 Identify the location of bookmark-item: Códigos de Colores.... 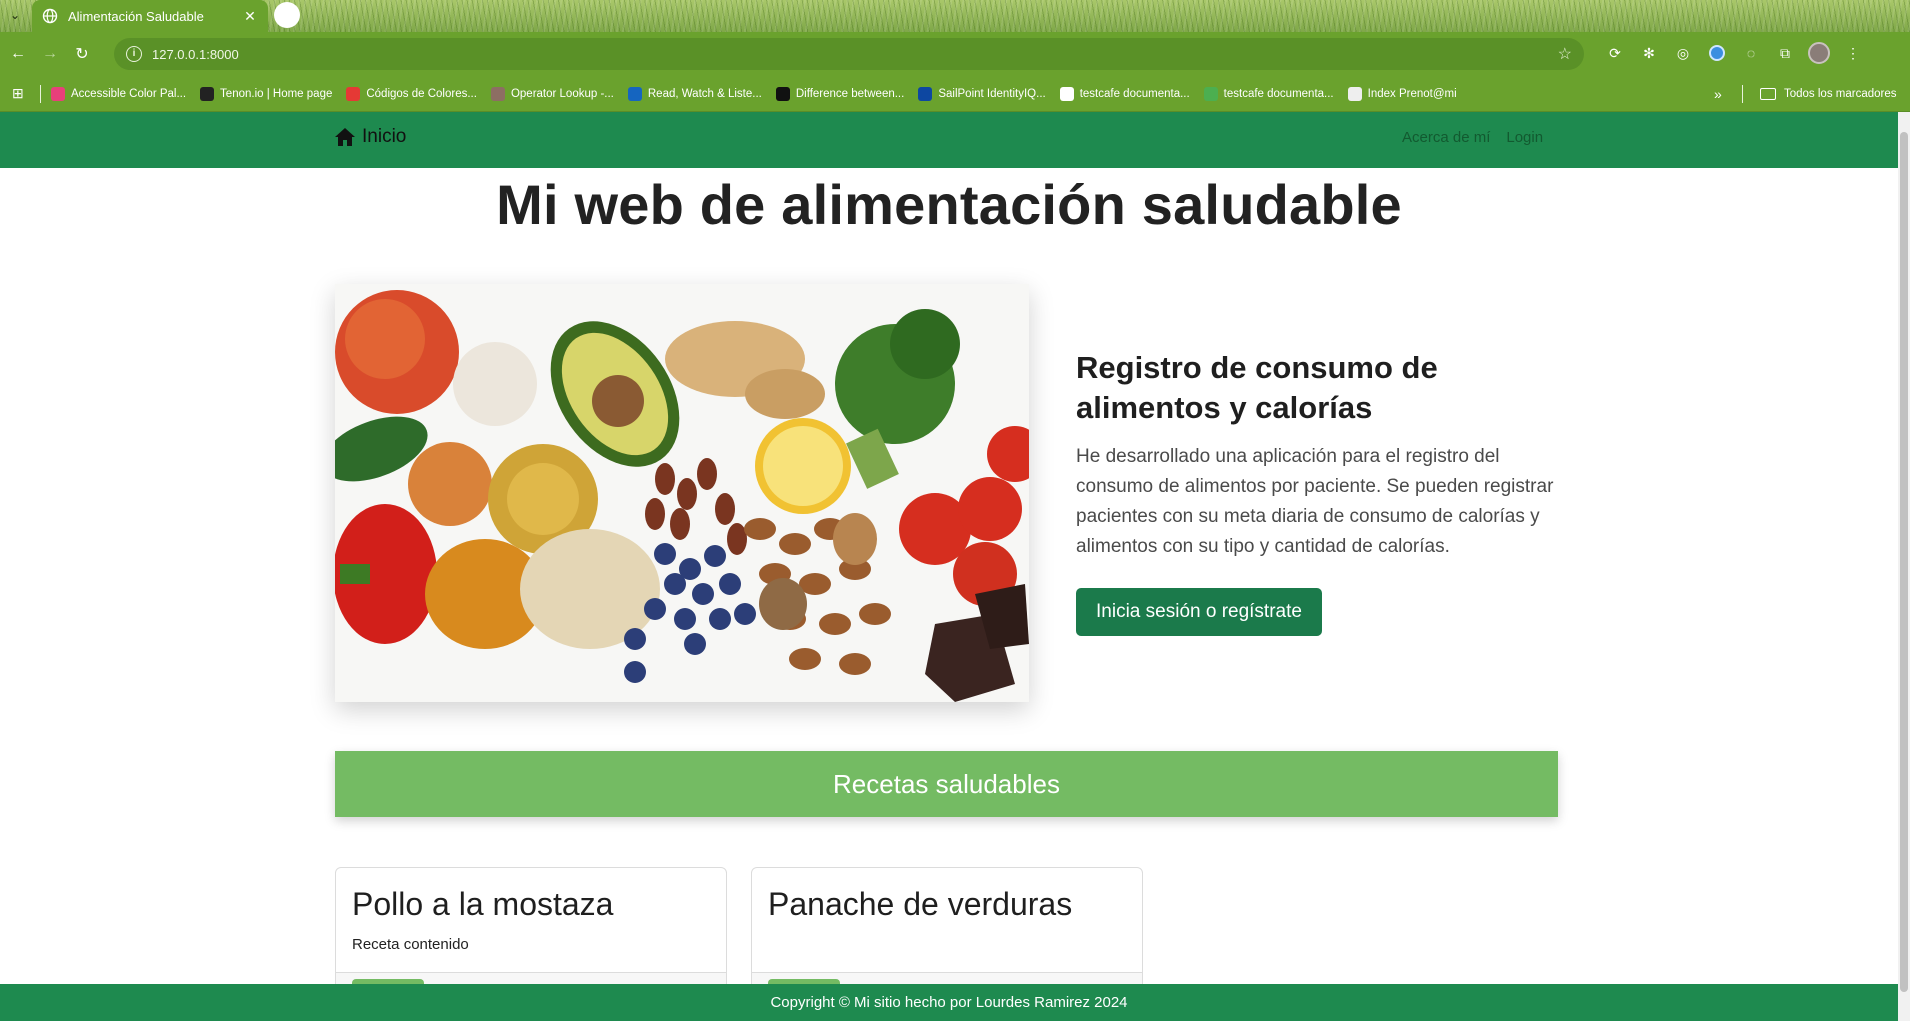
(411, 93).